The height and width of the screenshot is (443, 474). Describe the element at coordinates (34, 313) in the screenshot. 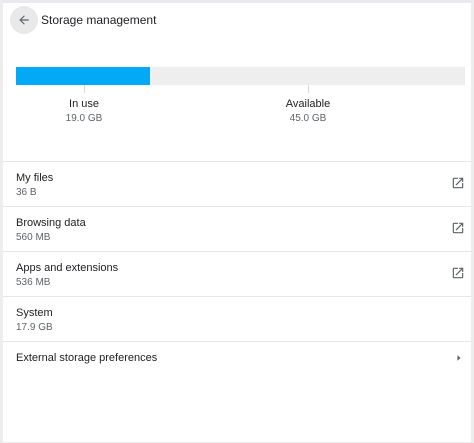

I see `list-item-title: System` at that location.